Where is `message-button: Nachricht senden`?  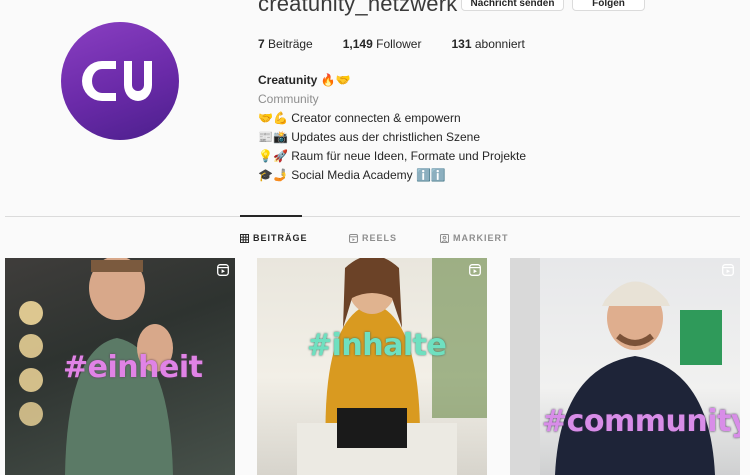
message-button: Nachricht senden is located at coordinates (512, 5).